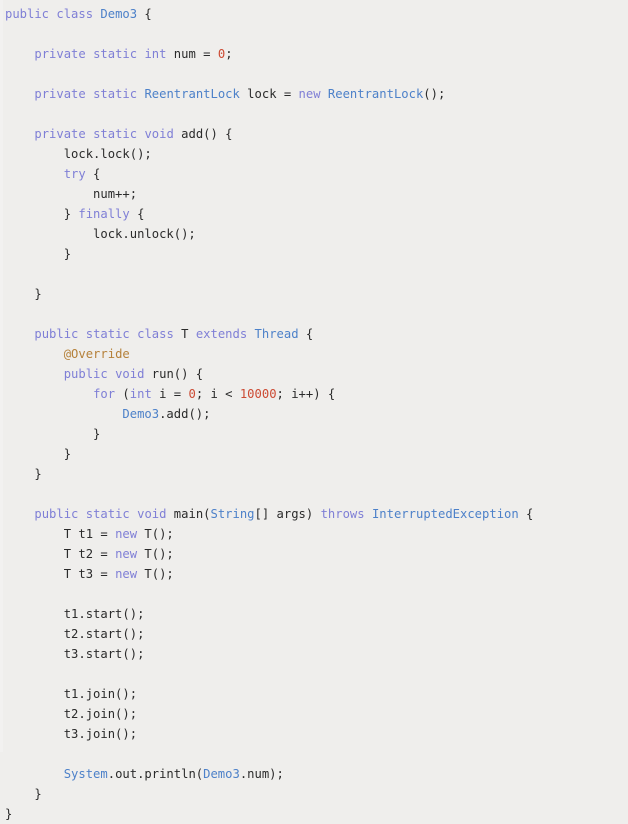 This screenshot has width=628, height=824. I want to click on code-token-kw: int, so click(140, 394).